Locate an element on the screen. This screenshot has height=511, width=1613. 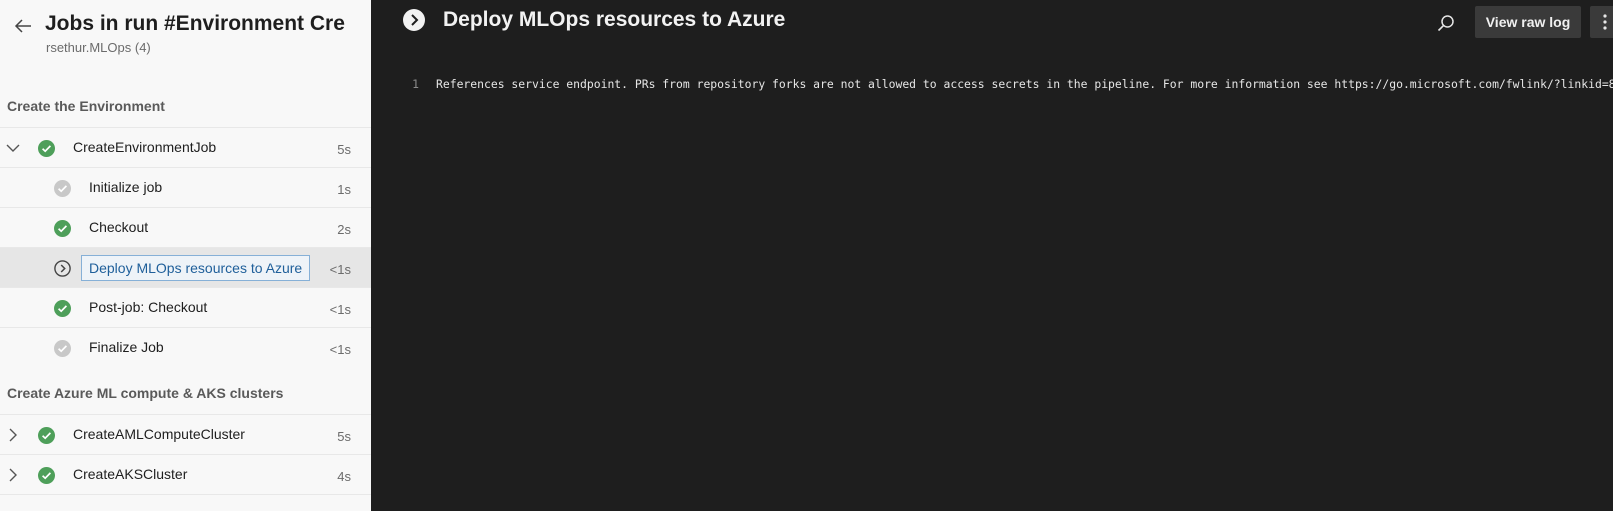
back-button is located at coordinates (23, 26).